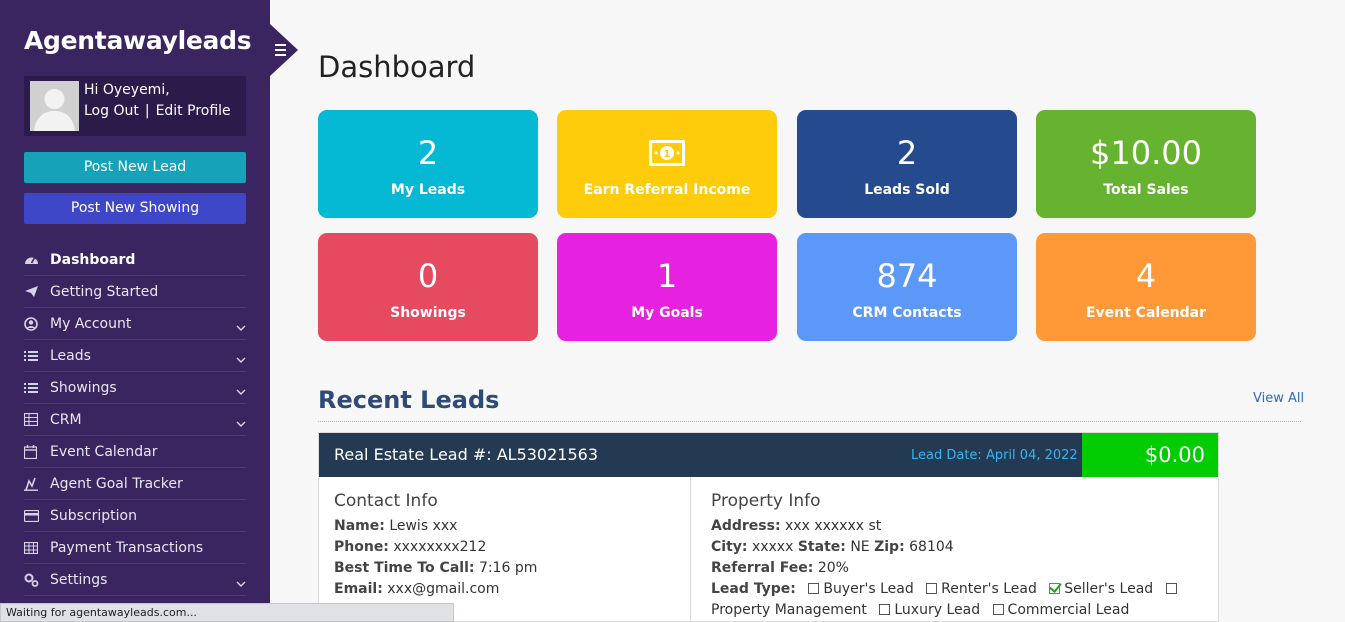 The width and height of the screenshot is (1345, 622). What do you see at coordinates (138, 40) in the screenshot?
I see `brand-logo: Agentawayleads` at bounding box center [138, 40].